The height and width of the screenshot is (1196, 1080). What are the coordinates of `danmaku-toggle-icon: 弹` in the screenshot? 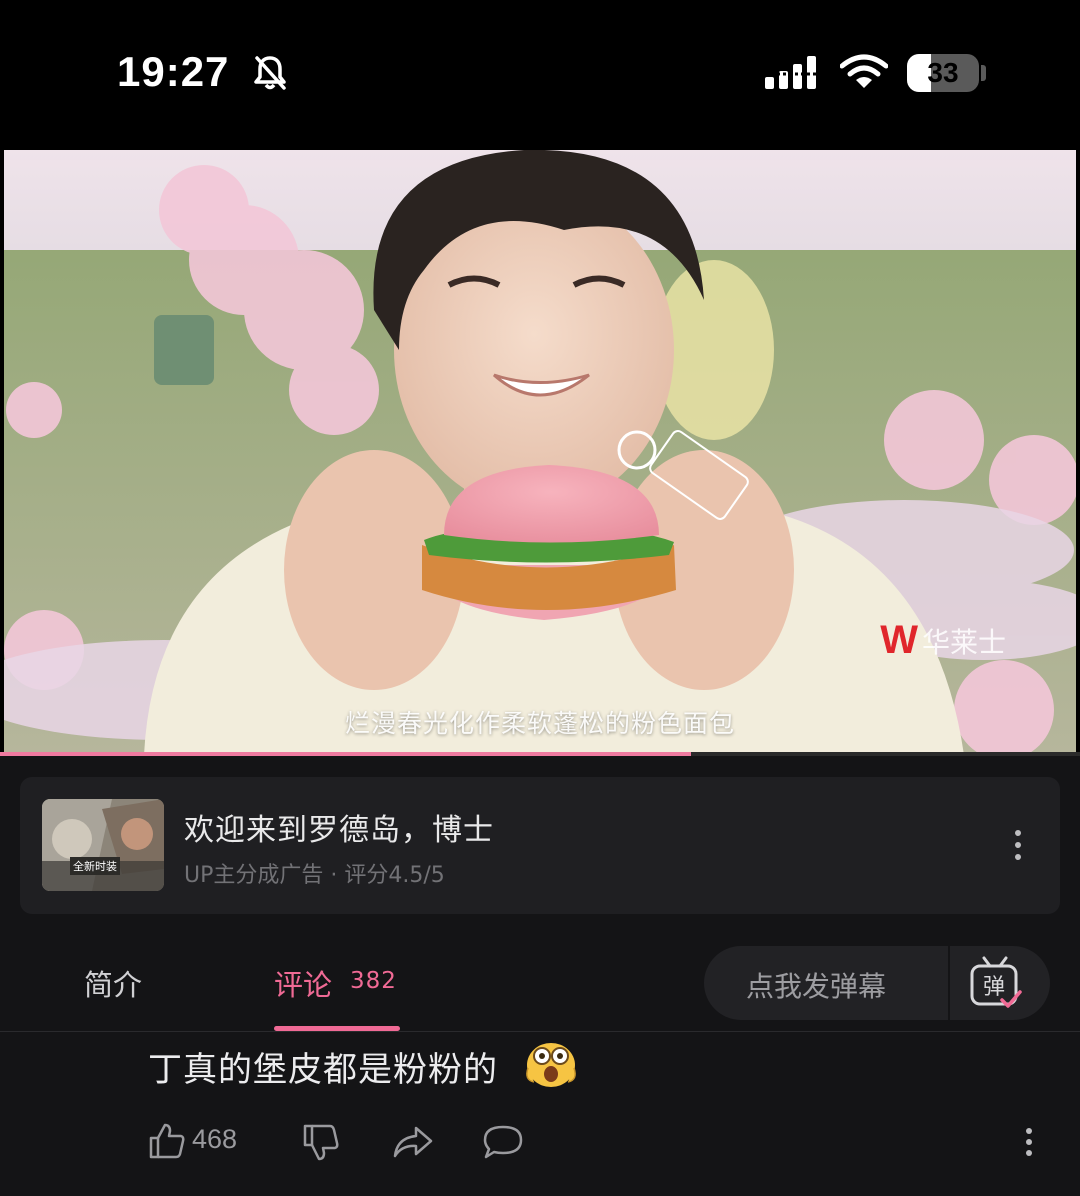 It's located at (996, 984).